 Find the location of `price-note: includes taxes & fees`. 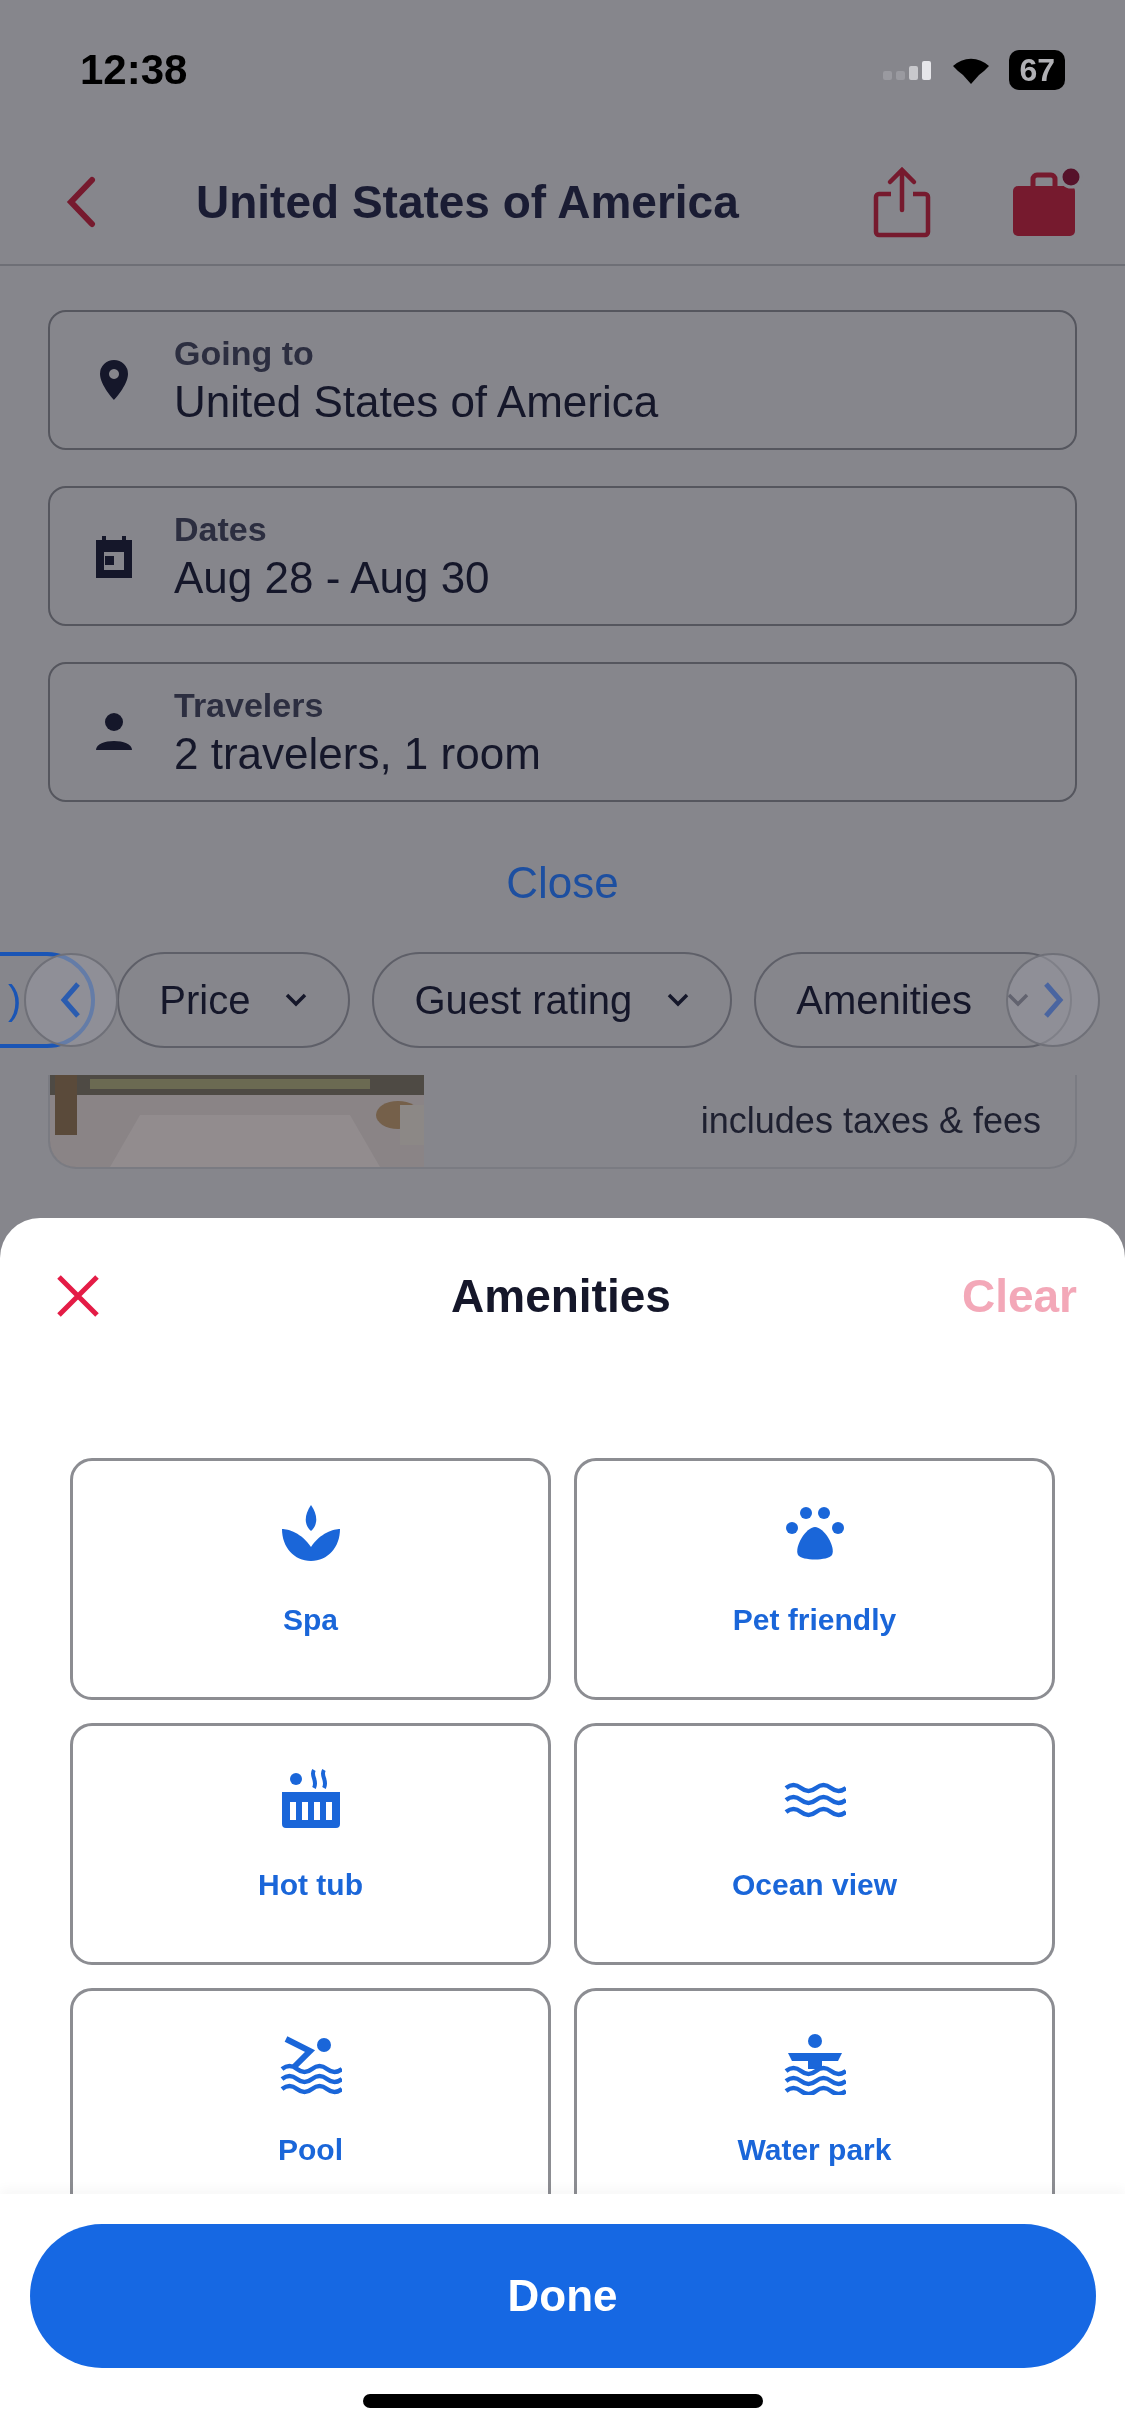

price-note: includes taxes & fees is located at coordinates (871, 1121).